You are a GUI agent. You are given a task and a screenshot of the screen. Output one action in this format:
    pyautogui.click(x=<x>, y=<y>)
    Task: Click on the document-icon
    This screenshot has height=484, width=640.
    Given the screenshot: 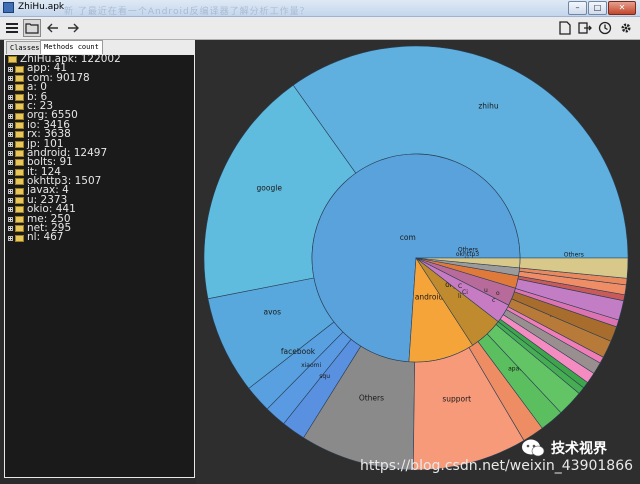 What is the action you would take?
    pyautogui.click(x=565, y=28)
    